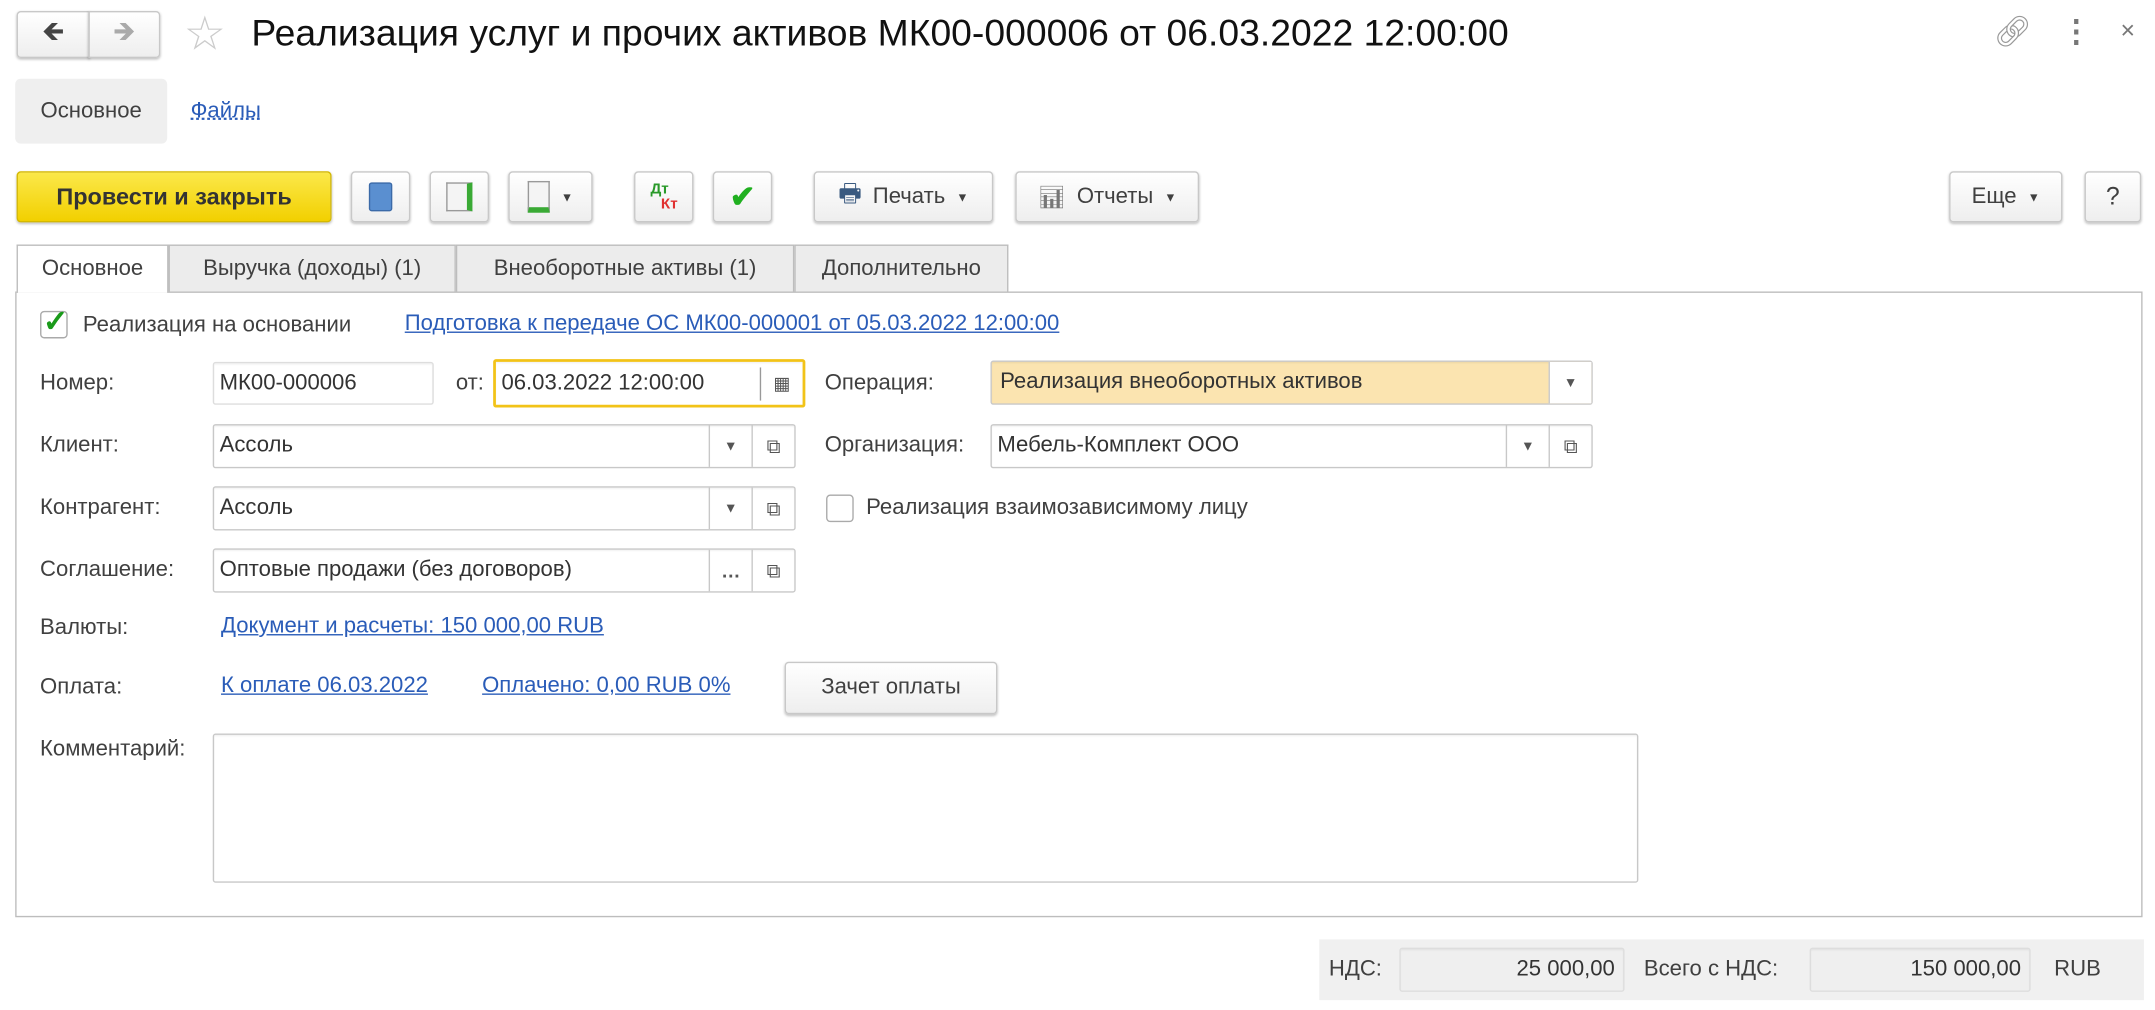  Describe the element at coordinates (288, 382) in the screenshot. I see `number-value: МК00-000006` at that location.